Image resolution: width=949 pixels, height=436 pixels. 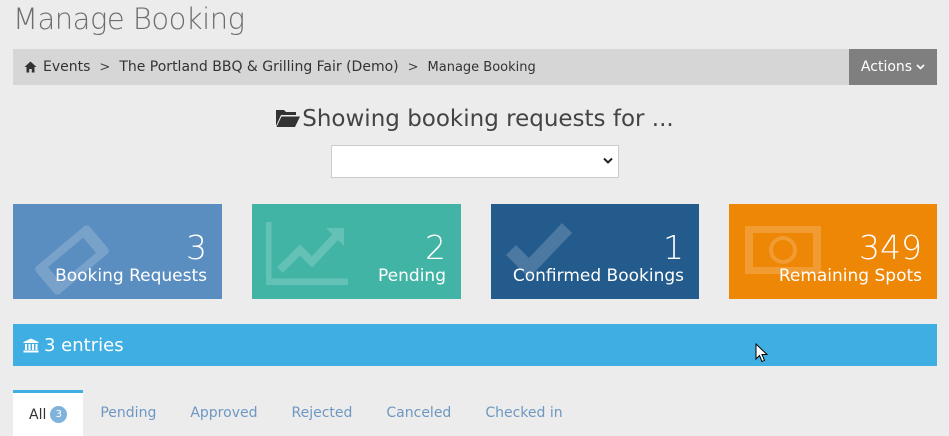 What do you see at coordinates (223, 413) in the screenshot?
I see `tab-approved: Approved` at bounding box center [223, 413].